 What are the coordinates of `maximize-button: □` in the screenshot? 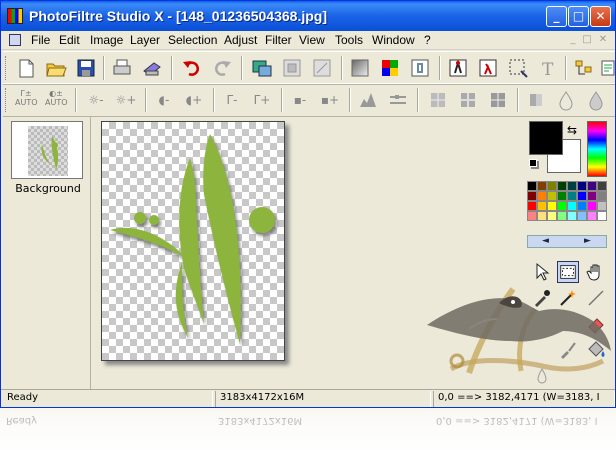 It's located at (578, 16).